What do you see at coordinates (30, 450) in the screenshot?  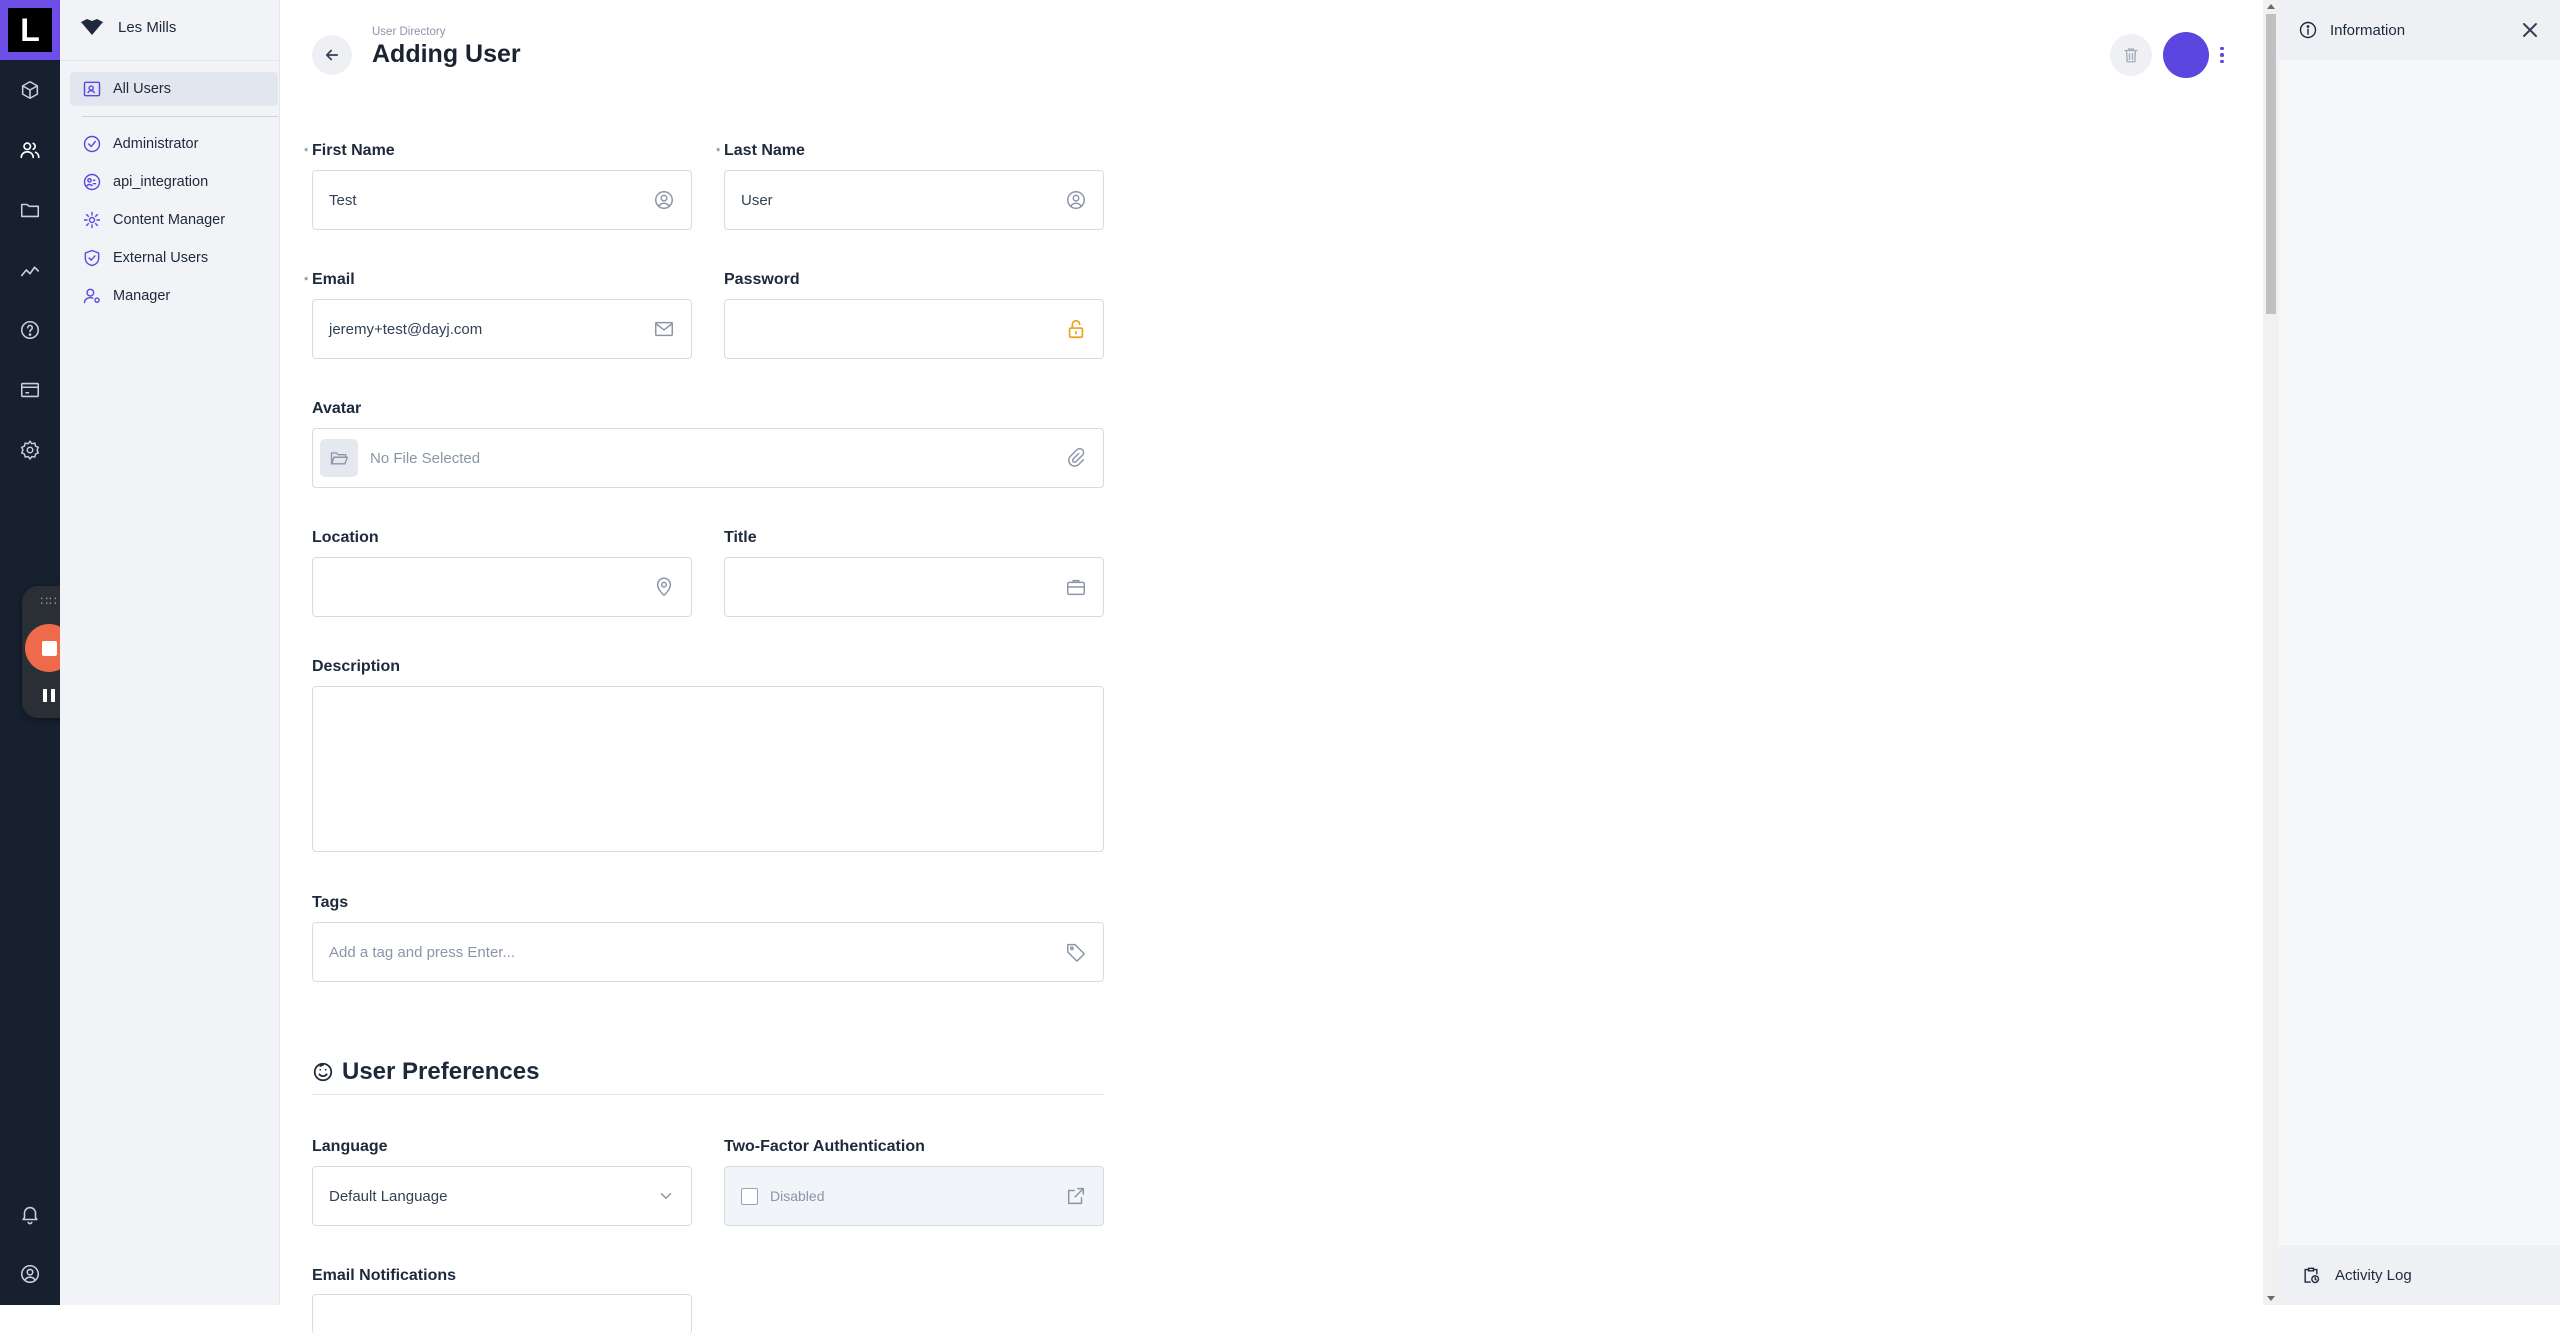 I see `rail-settings-button` at bounding box center [30, 450].